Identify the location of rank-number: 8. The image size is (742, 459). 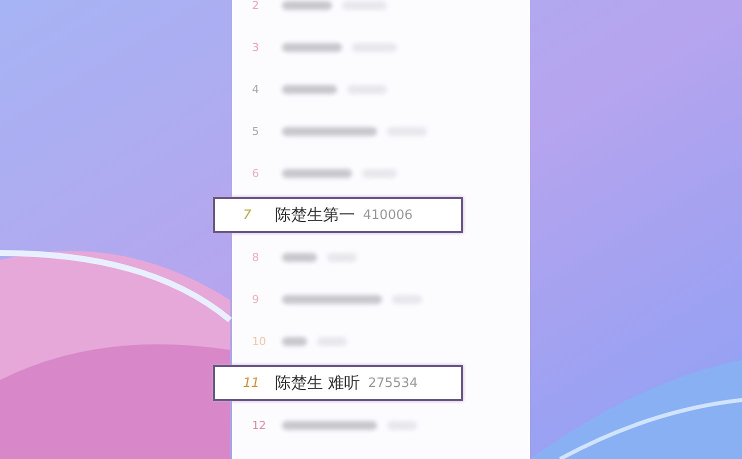
(256, 257).